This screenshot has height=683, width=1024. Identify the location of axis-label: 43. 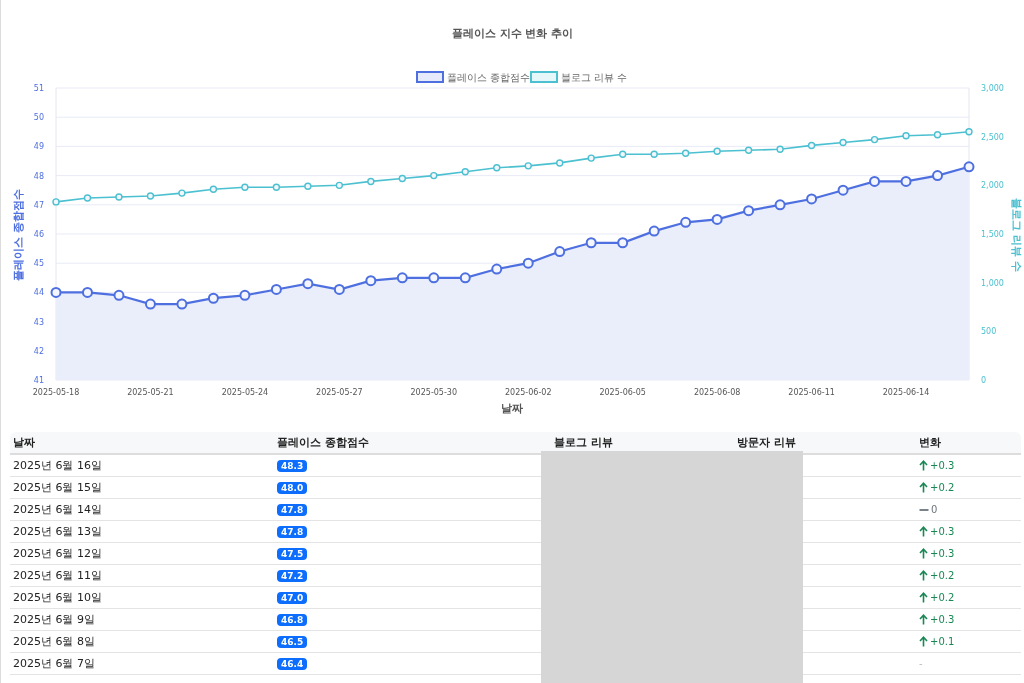
(38, 322).